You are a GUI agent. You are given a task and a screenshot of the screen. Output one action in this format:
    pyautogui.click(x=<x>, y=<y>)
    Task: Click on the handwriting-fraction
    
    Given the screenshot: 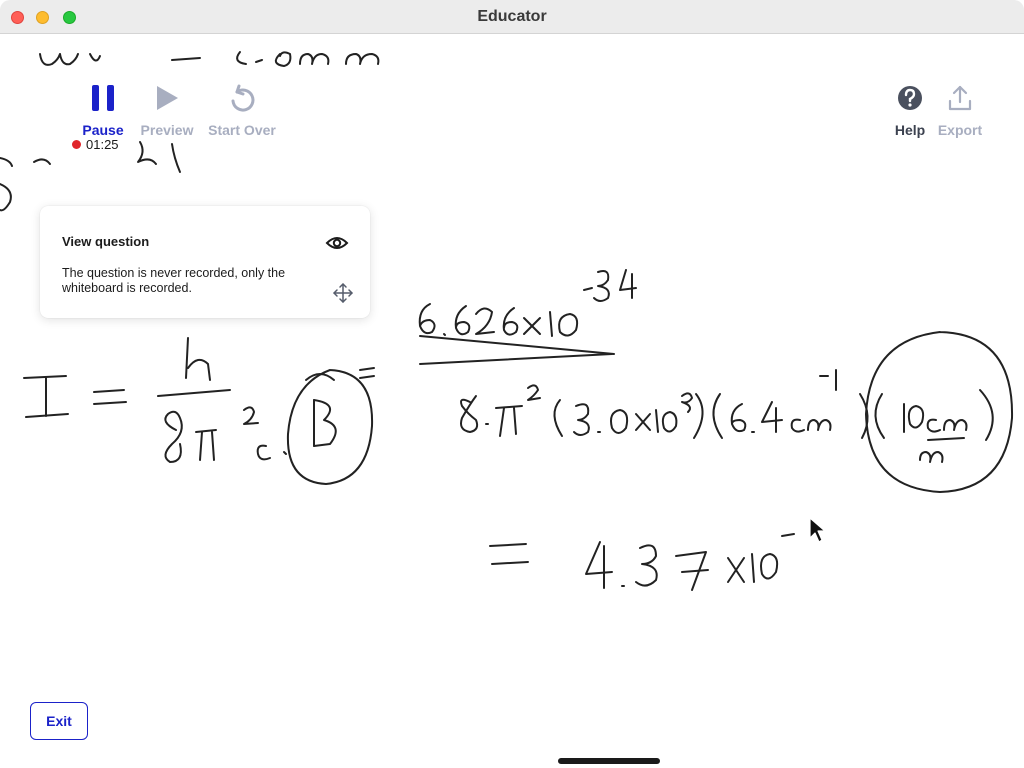 What is the action you would take?
    pyautogui.click(x=266, y=411)
    